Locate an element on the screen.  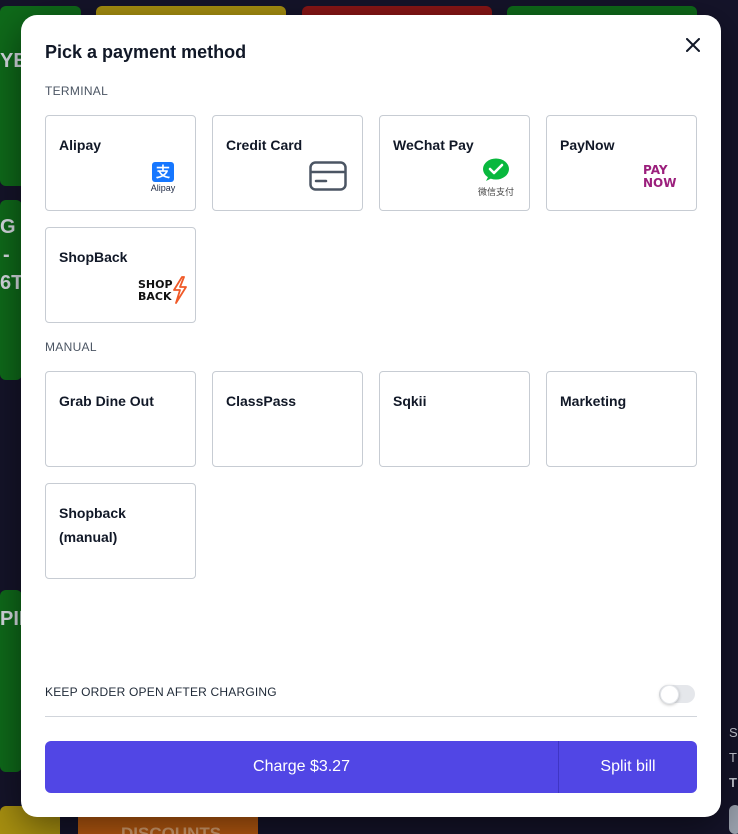
charge-action-bar: Charge $3.27 Split bill is located at coordinates (371, 767).